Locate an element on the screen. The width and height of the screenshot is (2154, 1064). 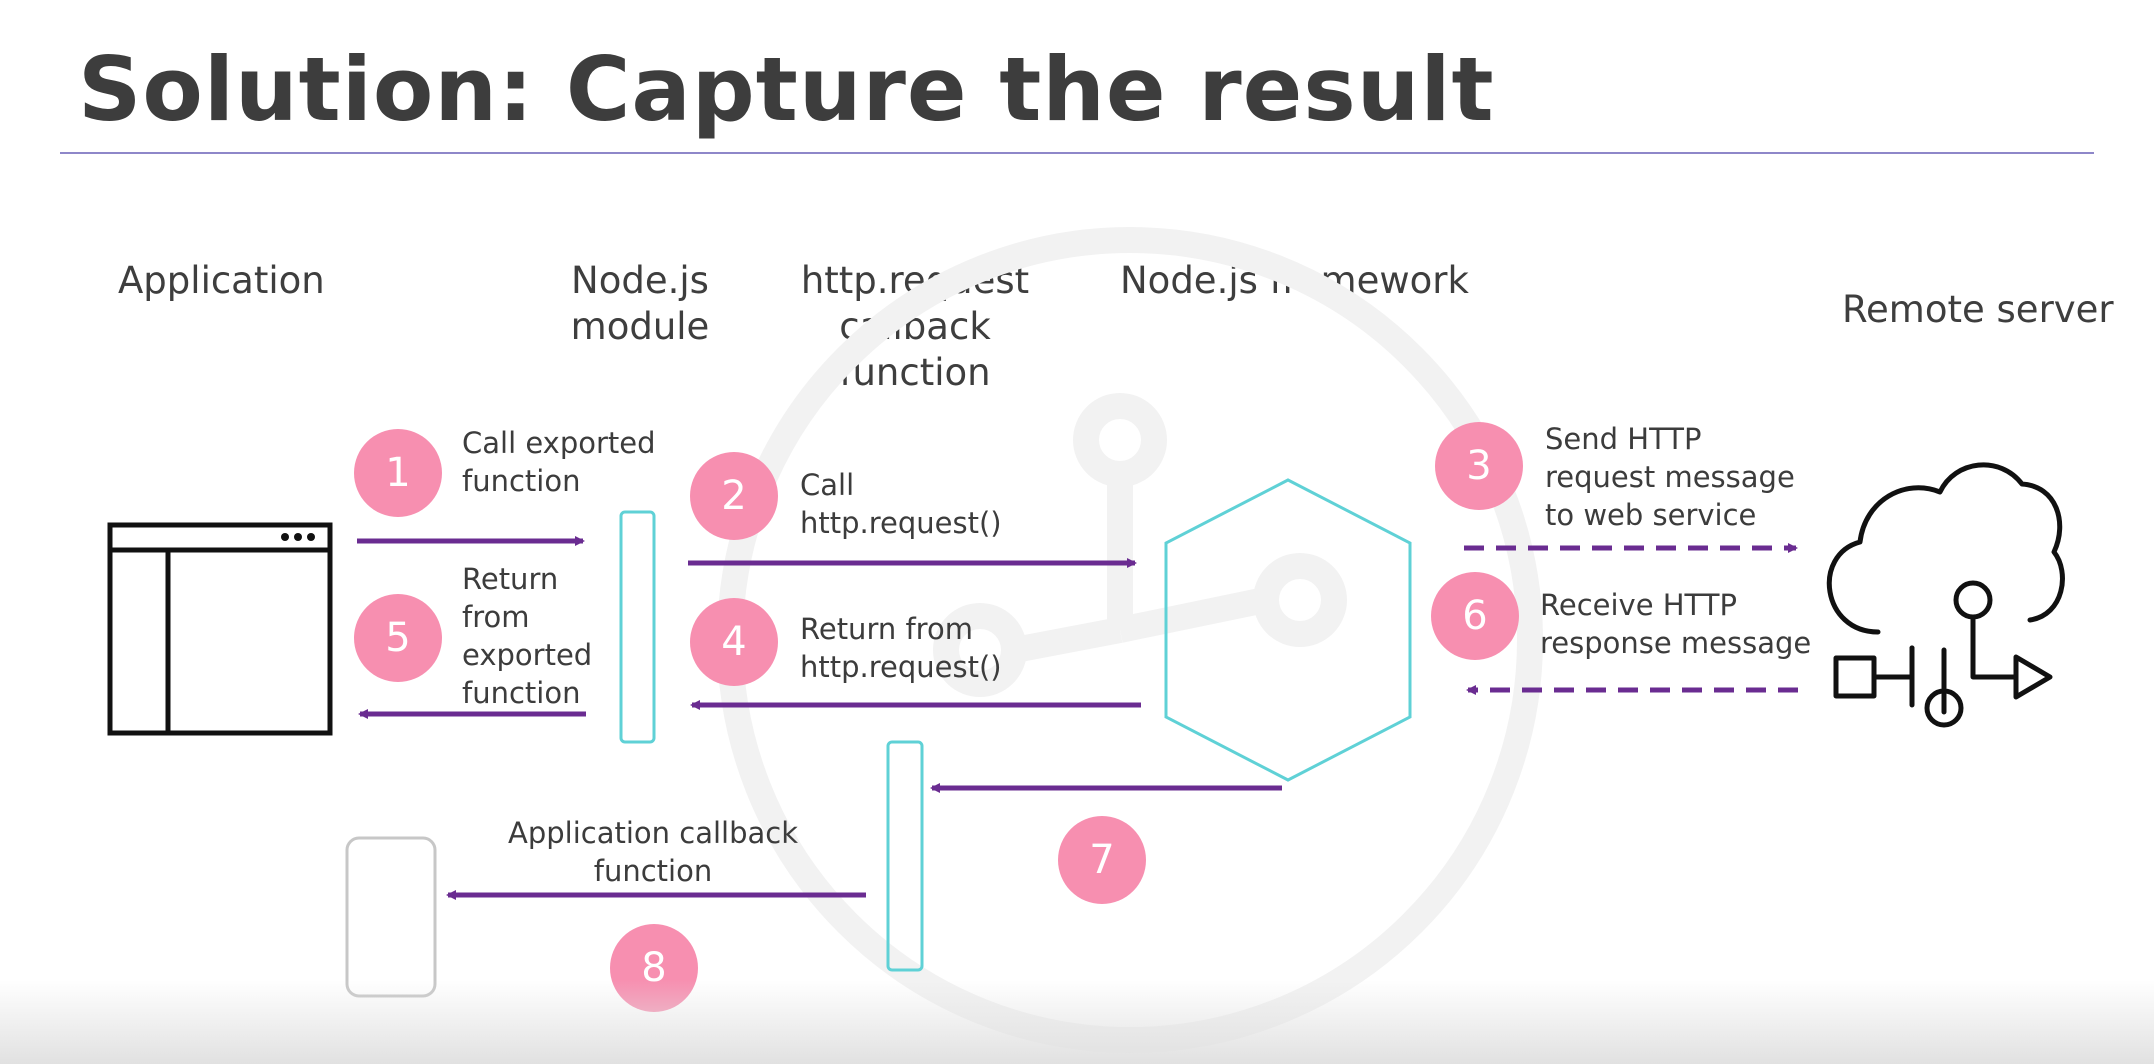
callback-function-bar is located at coordinates (905, 856).